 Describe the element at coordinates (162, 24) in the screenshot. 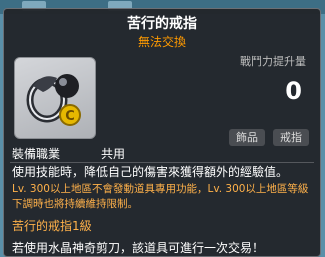

I see `item-name: 苦行的戒指` at that location.